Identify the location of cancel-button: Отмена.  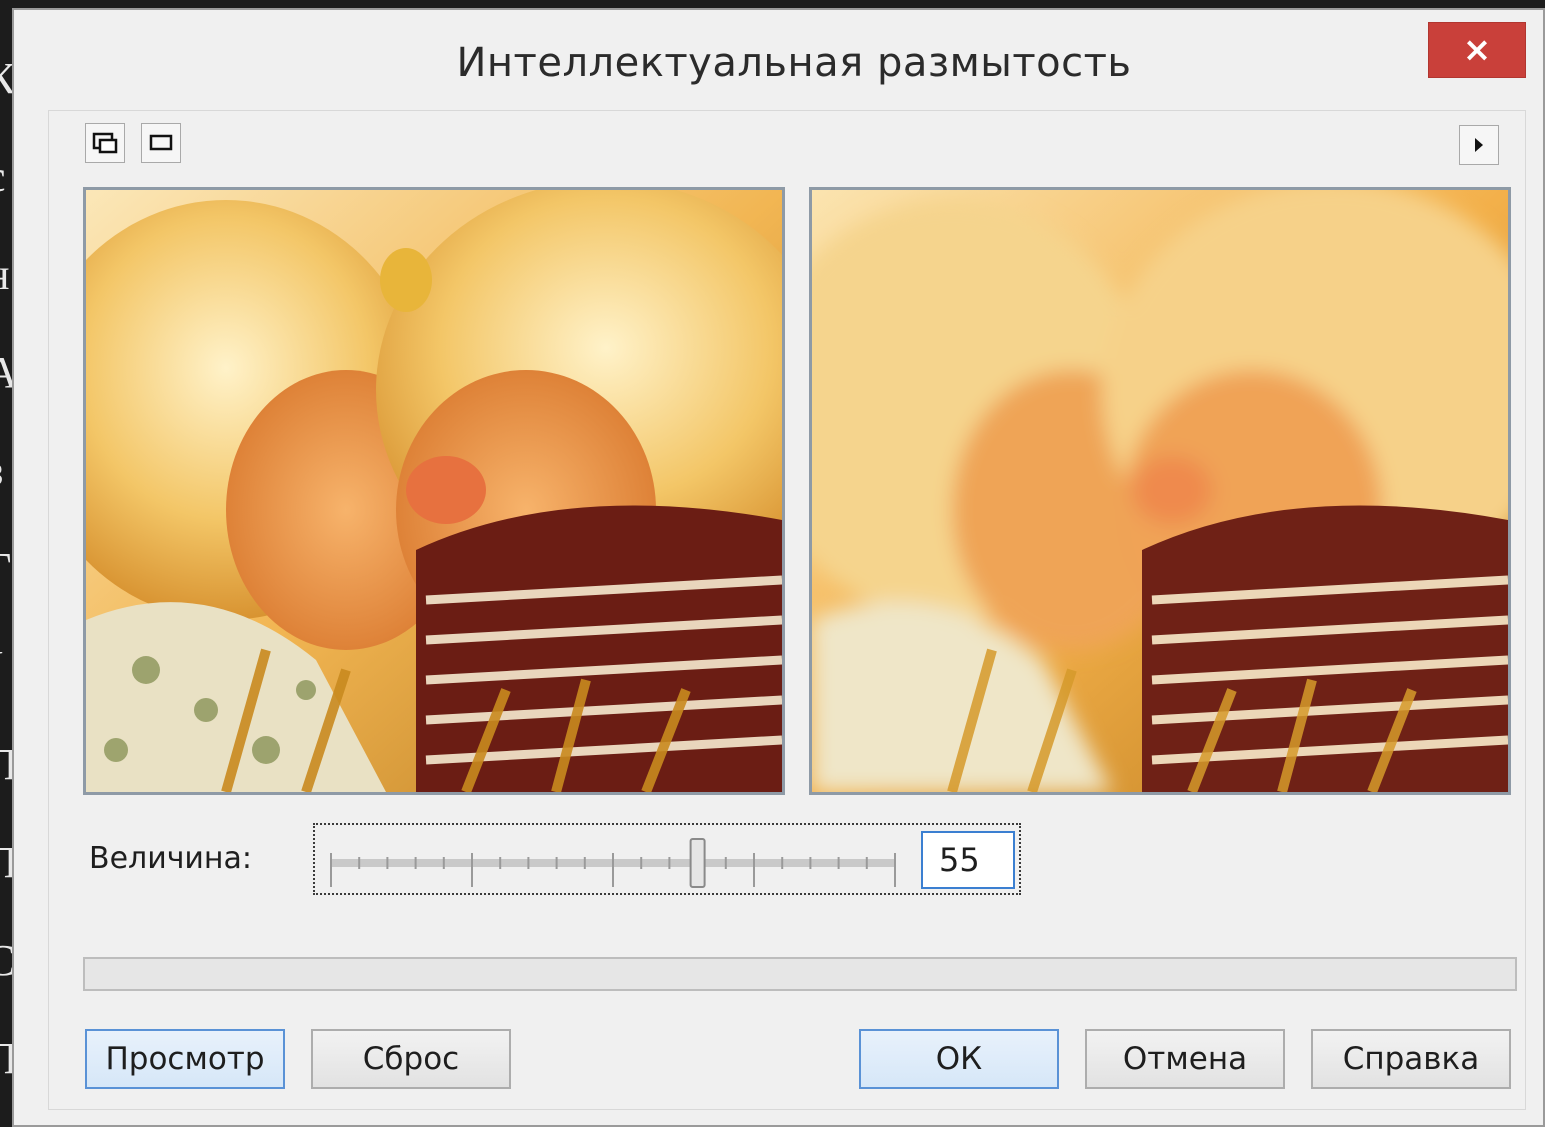
(1185, 1059).